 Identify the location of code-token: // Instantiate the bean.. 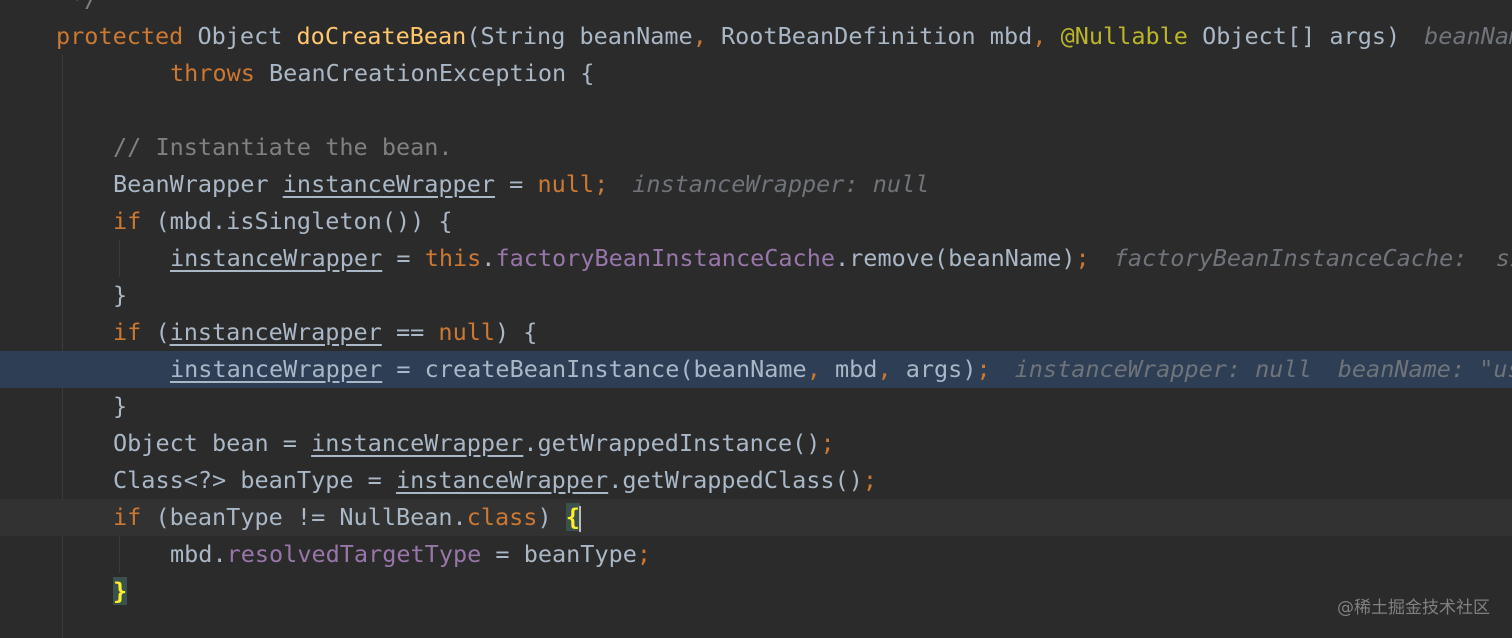
(283, 147).